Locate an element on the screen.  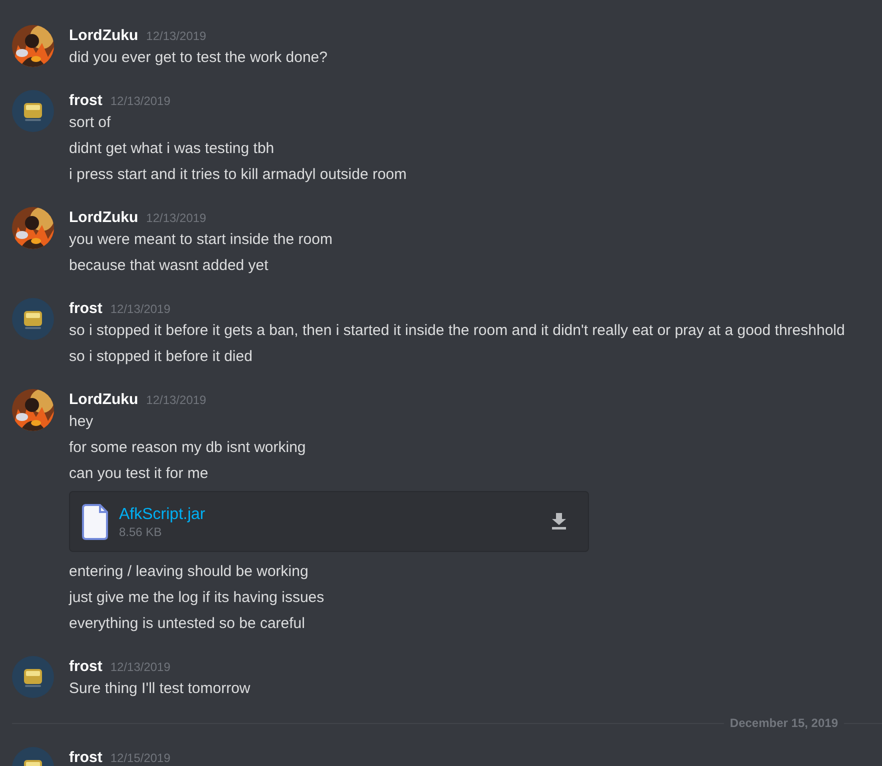
message-text: Sure thing I'll test tomorrow is located at coordinates (159, 689).